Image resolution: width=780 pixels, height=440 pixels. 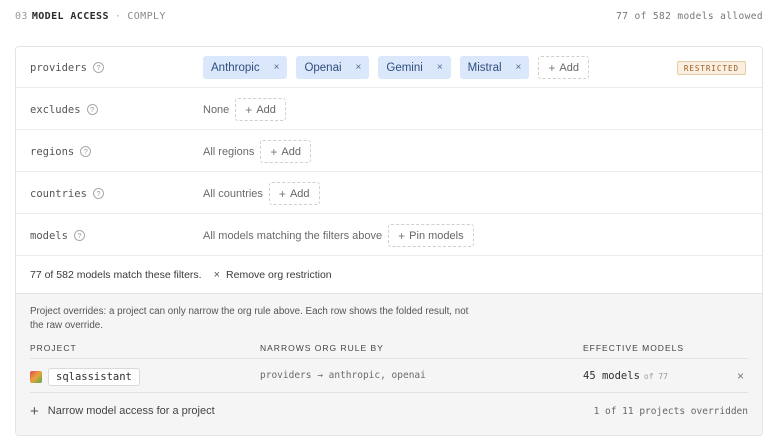 What do you see at coordinates (58, 67) in the screenshot?
I see `providers-label-text: providers` at bounding box center [58, 67].